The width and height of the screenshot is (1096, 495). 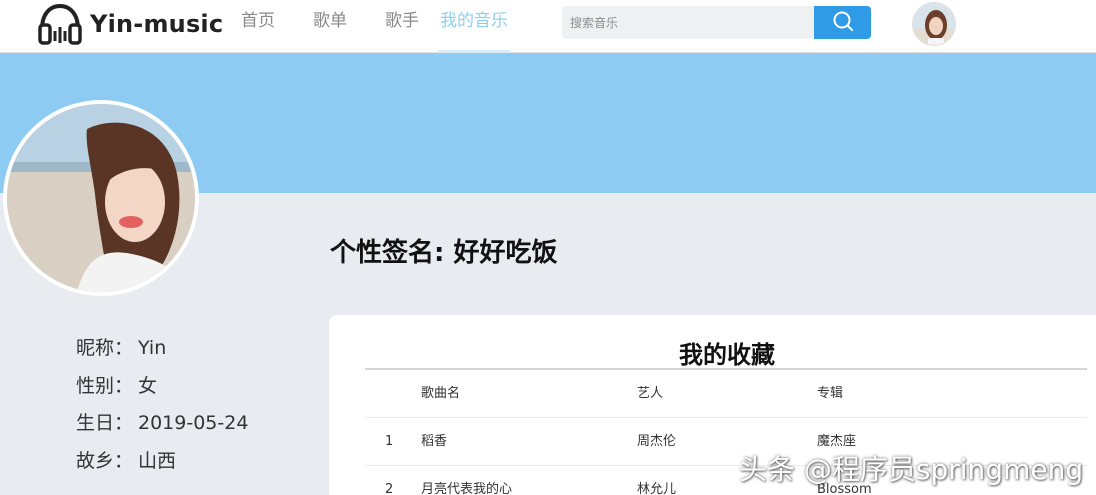 What do you see at coordinates (105, 423) in the screenshot?
I see `info-key: 生日：` at bounding box center [105, 423].